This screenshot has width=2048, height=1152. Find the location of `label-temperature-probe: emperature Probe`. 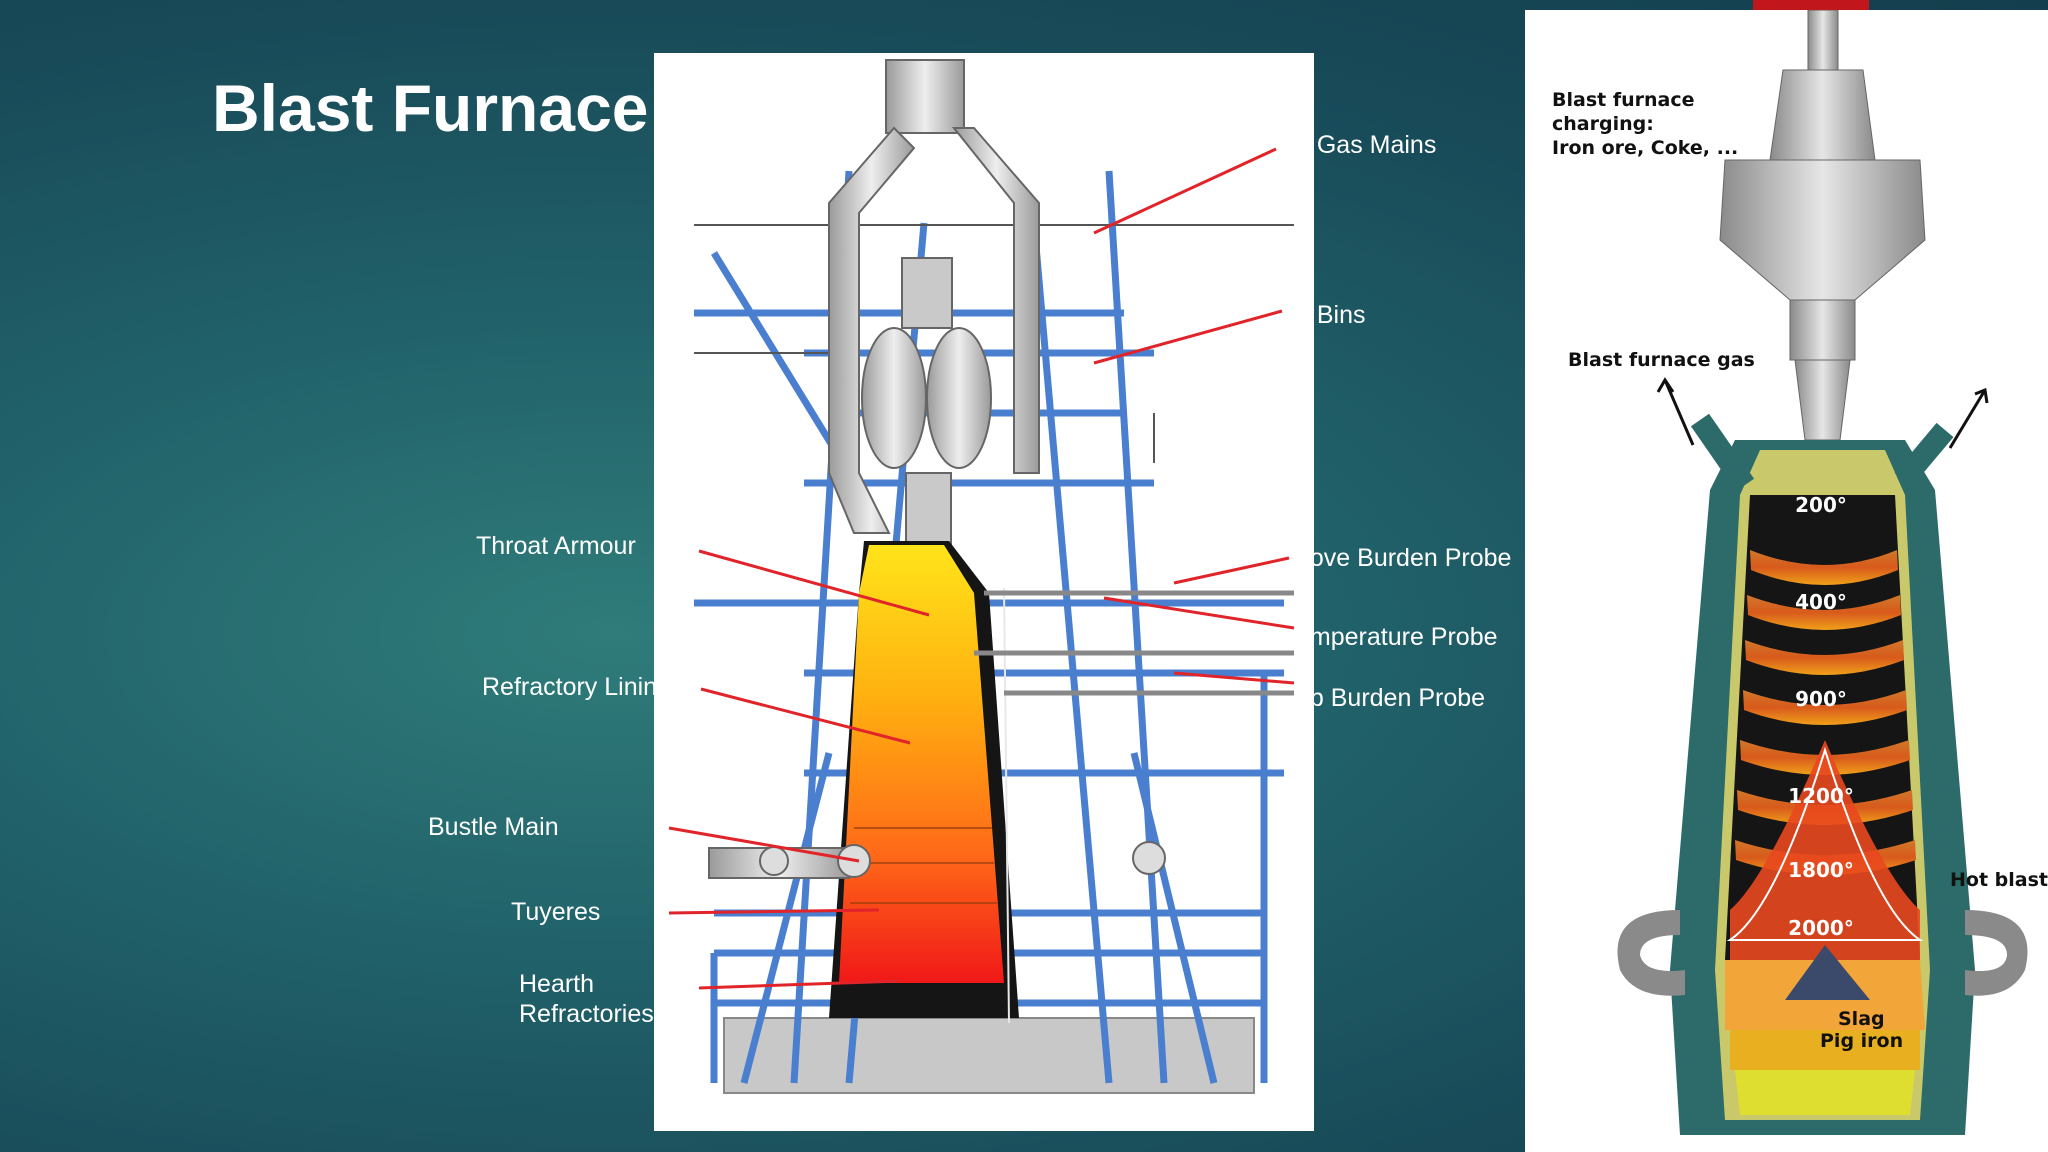

label-temperature-probe: emperature Probe is located at coordinates (1397, 637).